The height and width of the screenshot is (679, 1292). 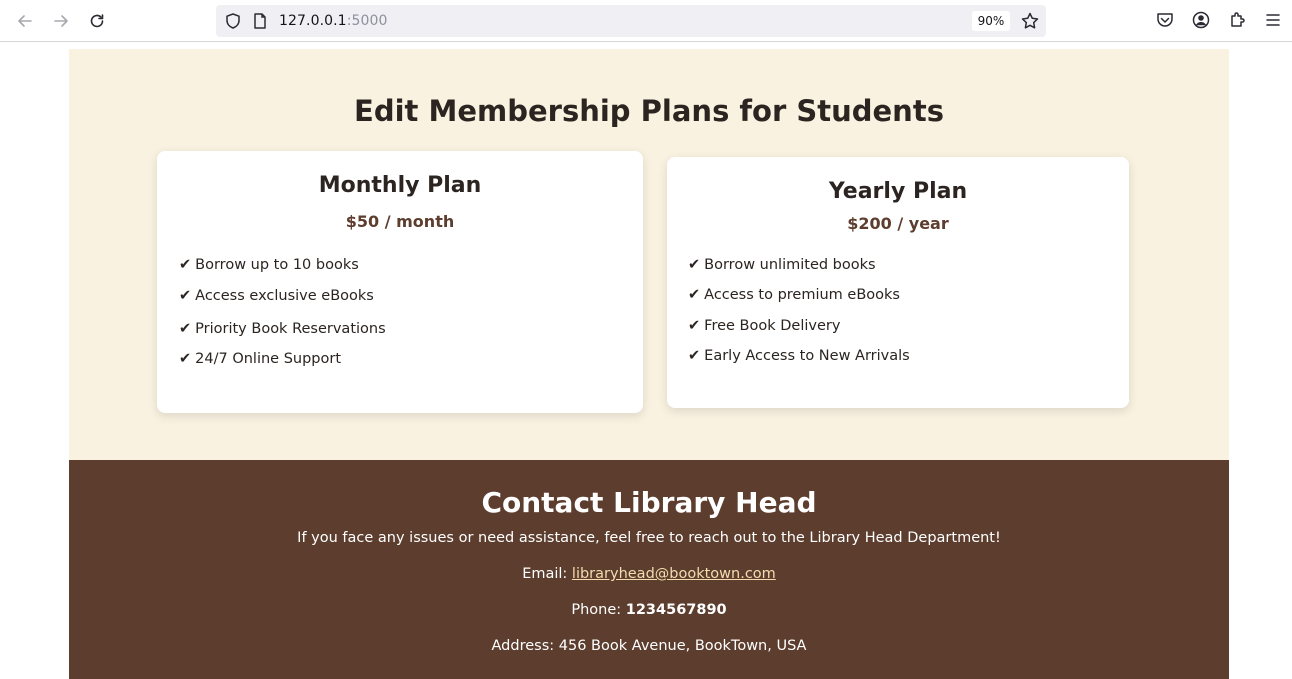 I want to click on plan-feature: ✔ 24/7 Online Support, so click(x=260, y=359).